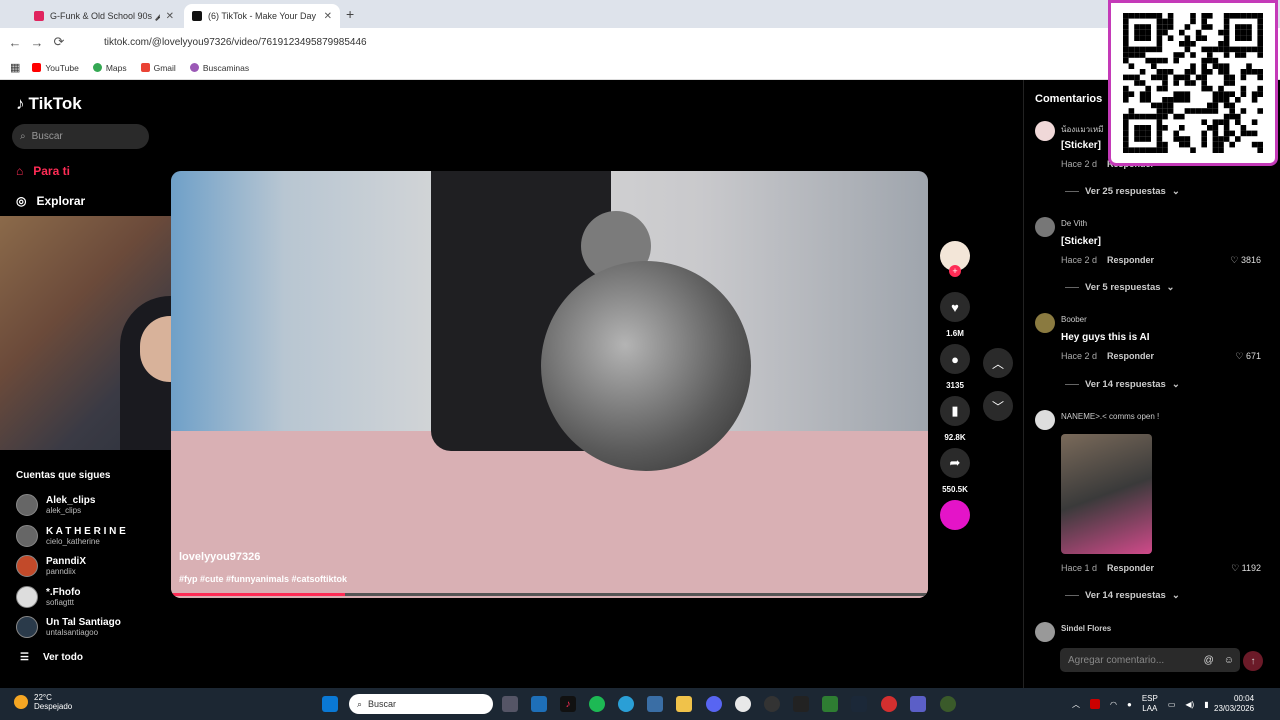  I want to click on back-icon: ←, so click(15, 42).